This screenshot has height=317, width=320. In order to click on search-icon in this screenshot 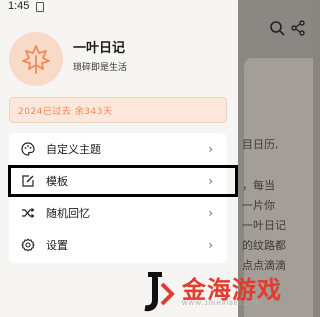, I will do `click(277, 28)`.